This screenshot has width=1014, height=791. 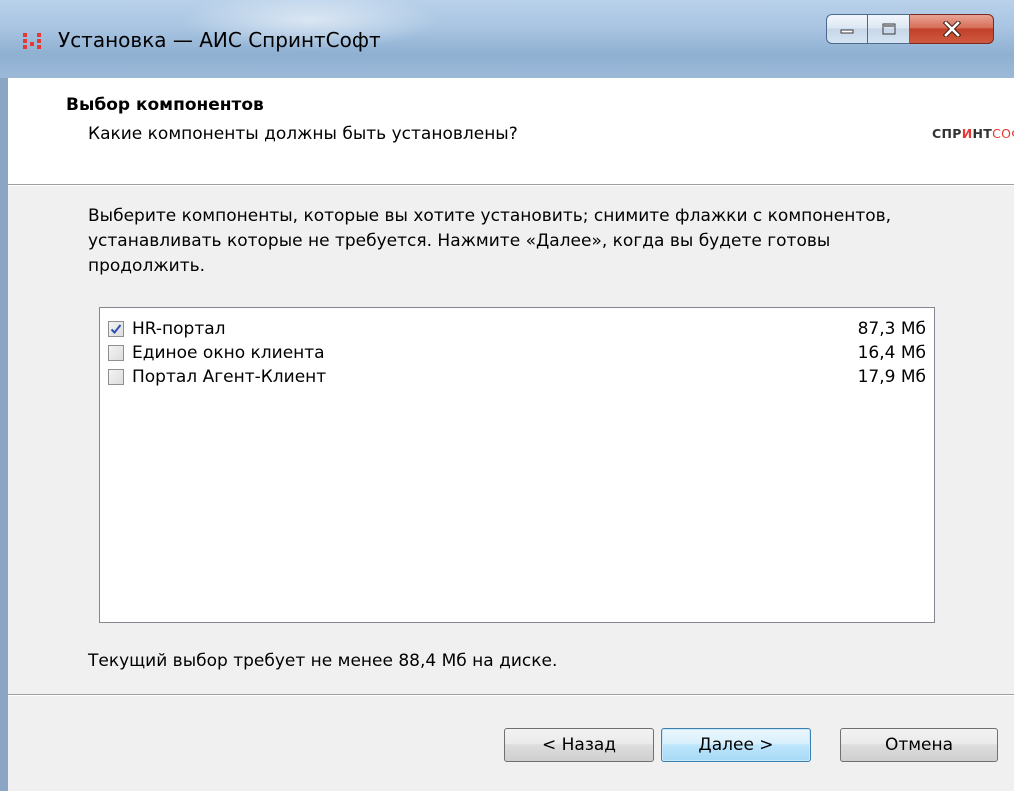 I want to click on list-item: HR-портал 87,3 Мб, so click(x=517, y=329).